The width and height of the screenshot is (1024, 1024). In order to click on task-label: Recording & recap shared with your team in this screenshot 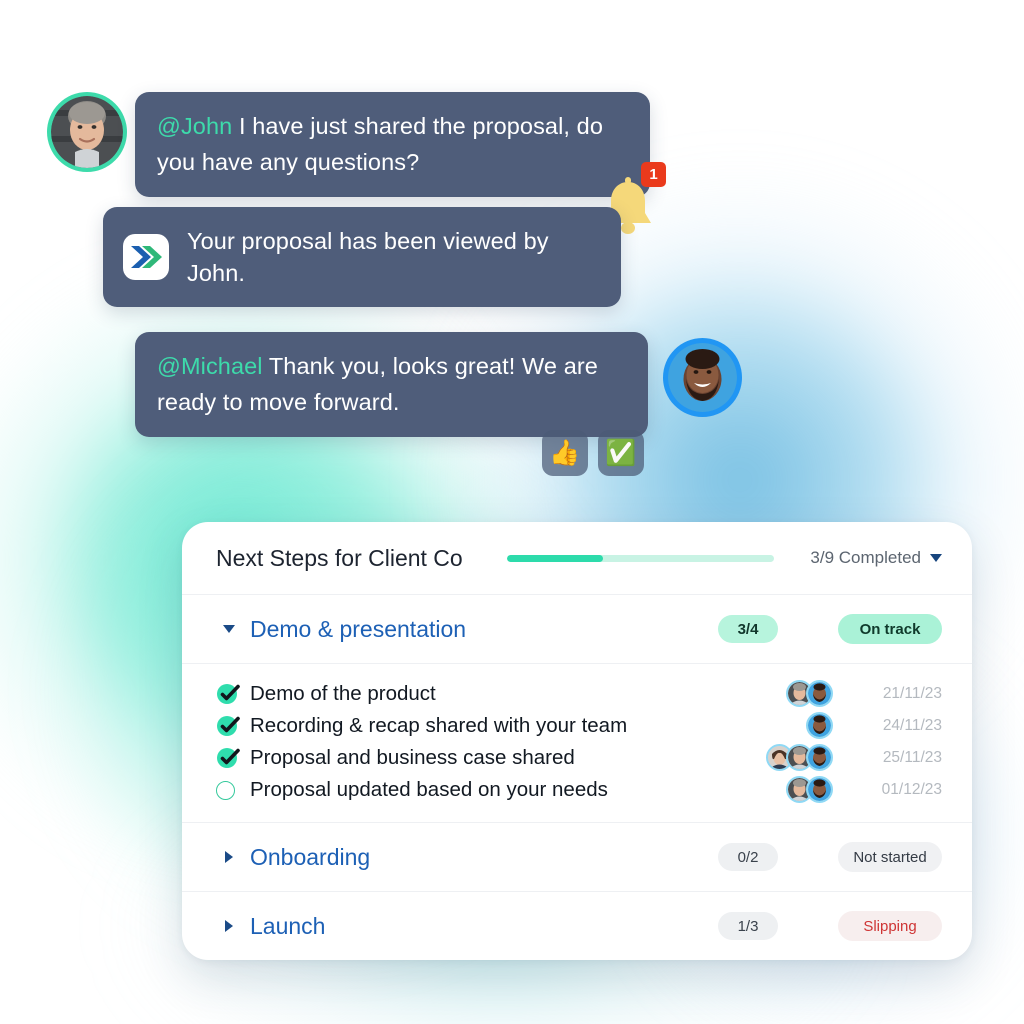, I will do `click(439, 725)`.